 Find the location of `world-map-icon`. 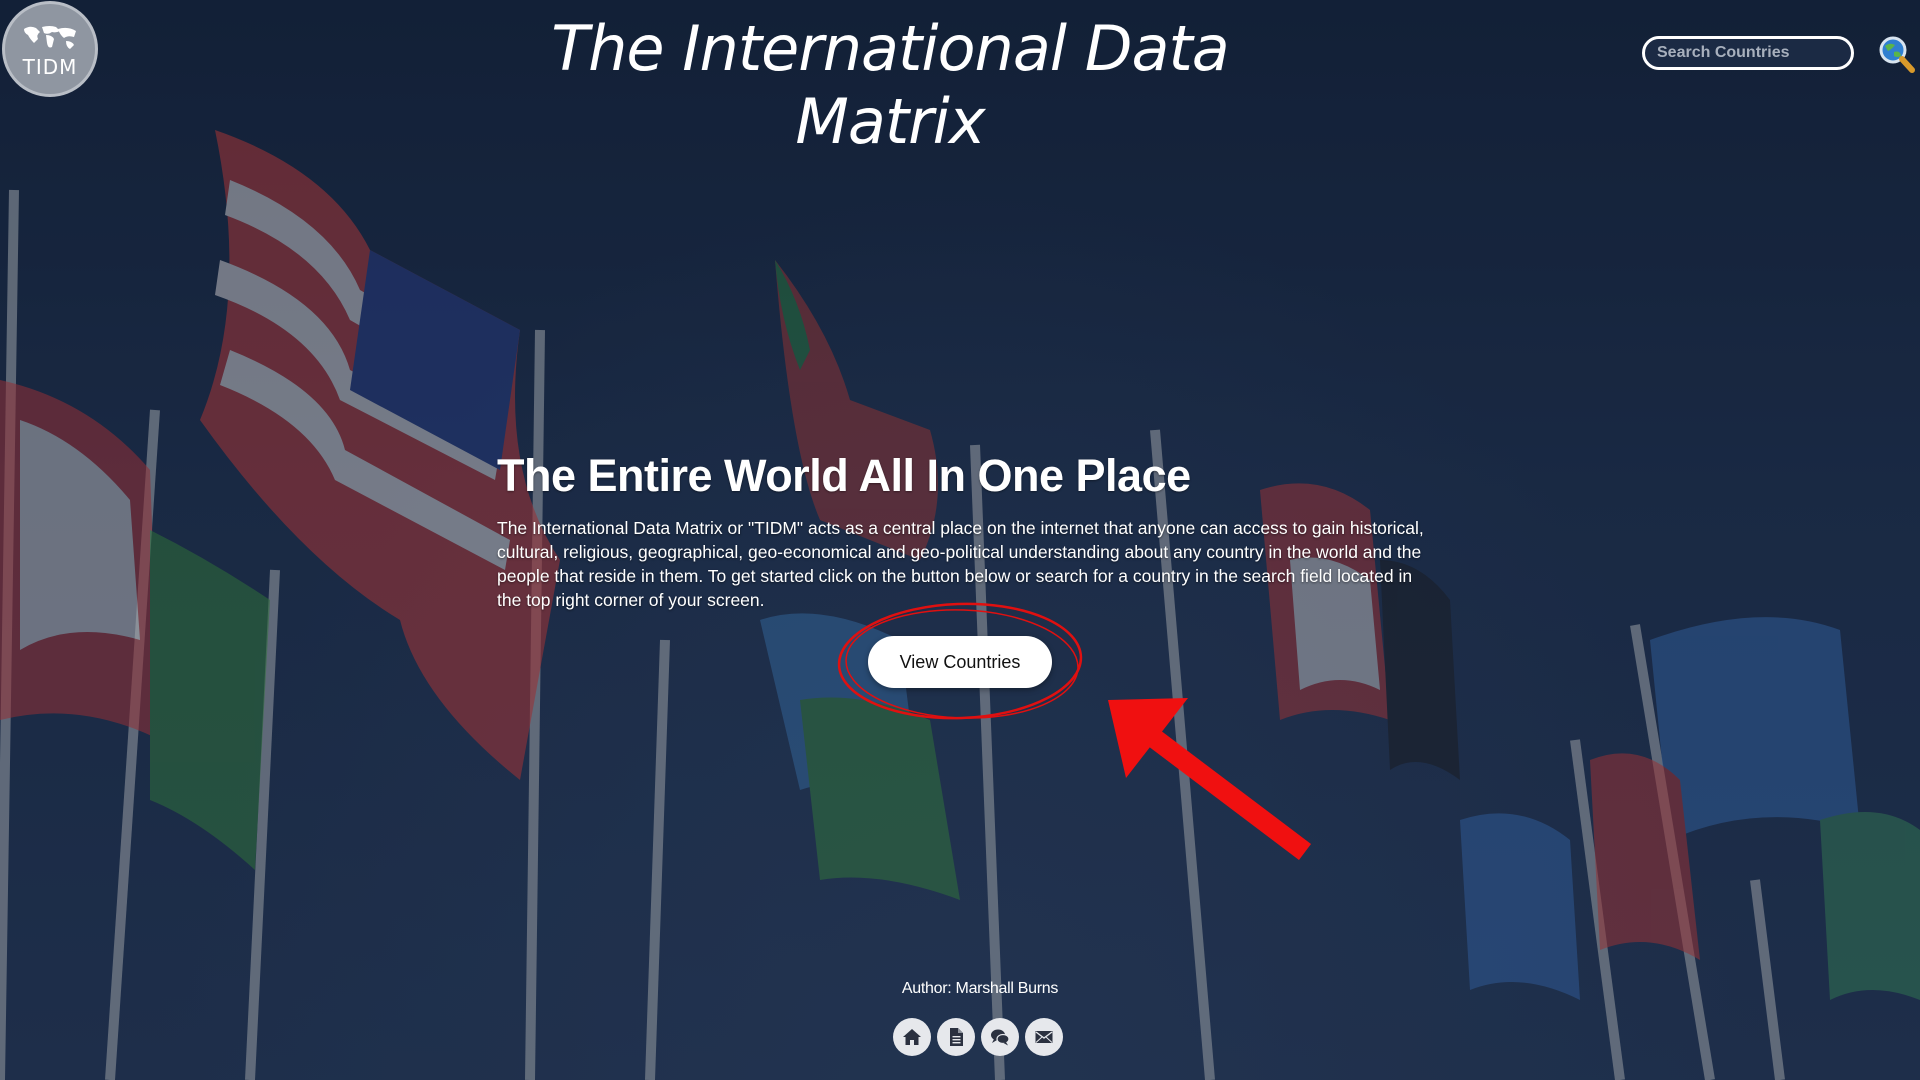

world-map-icon is located at coordinates (50, 37).